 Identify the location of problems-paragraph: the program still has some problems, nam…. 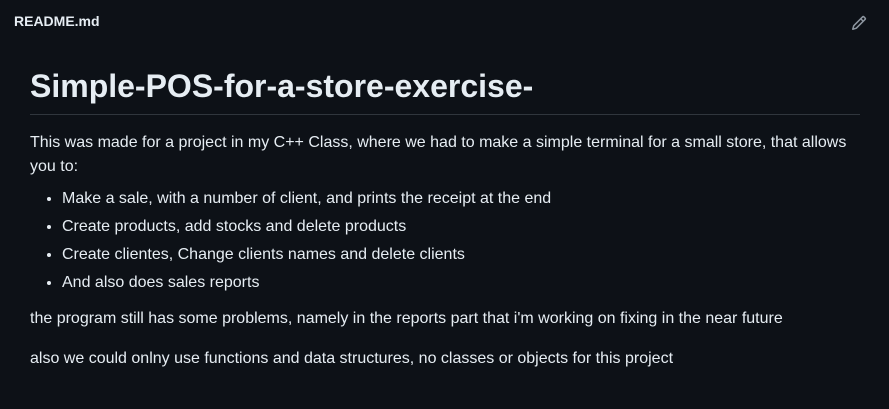
(406, 318).